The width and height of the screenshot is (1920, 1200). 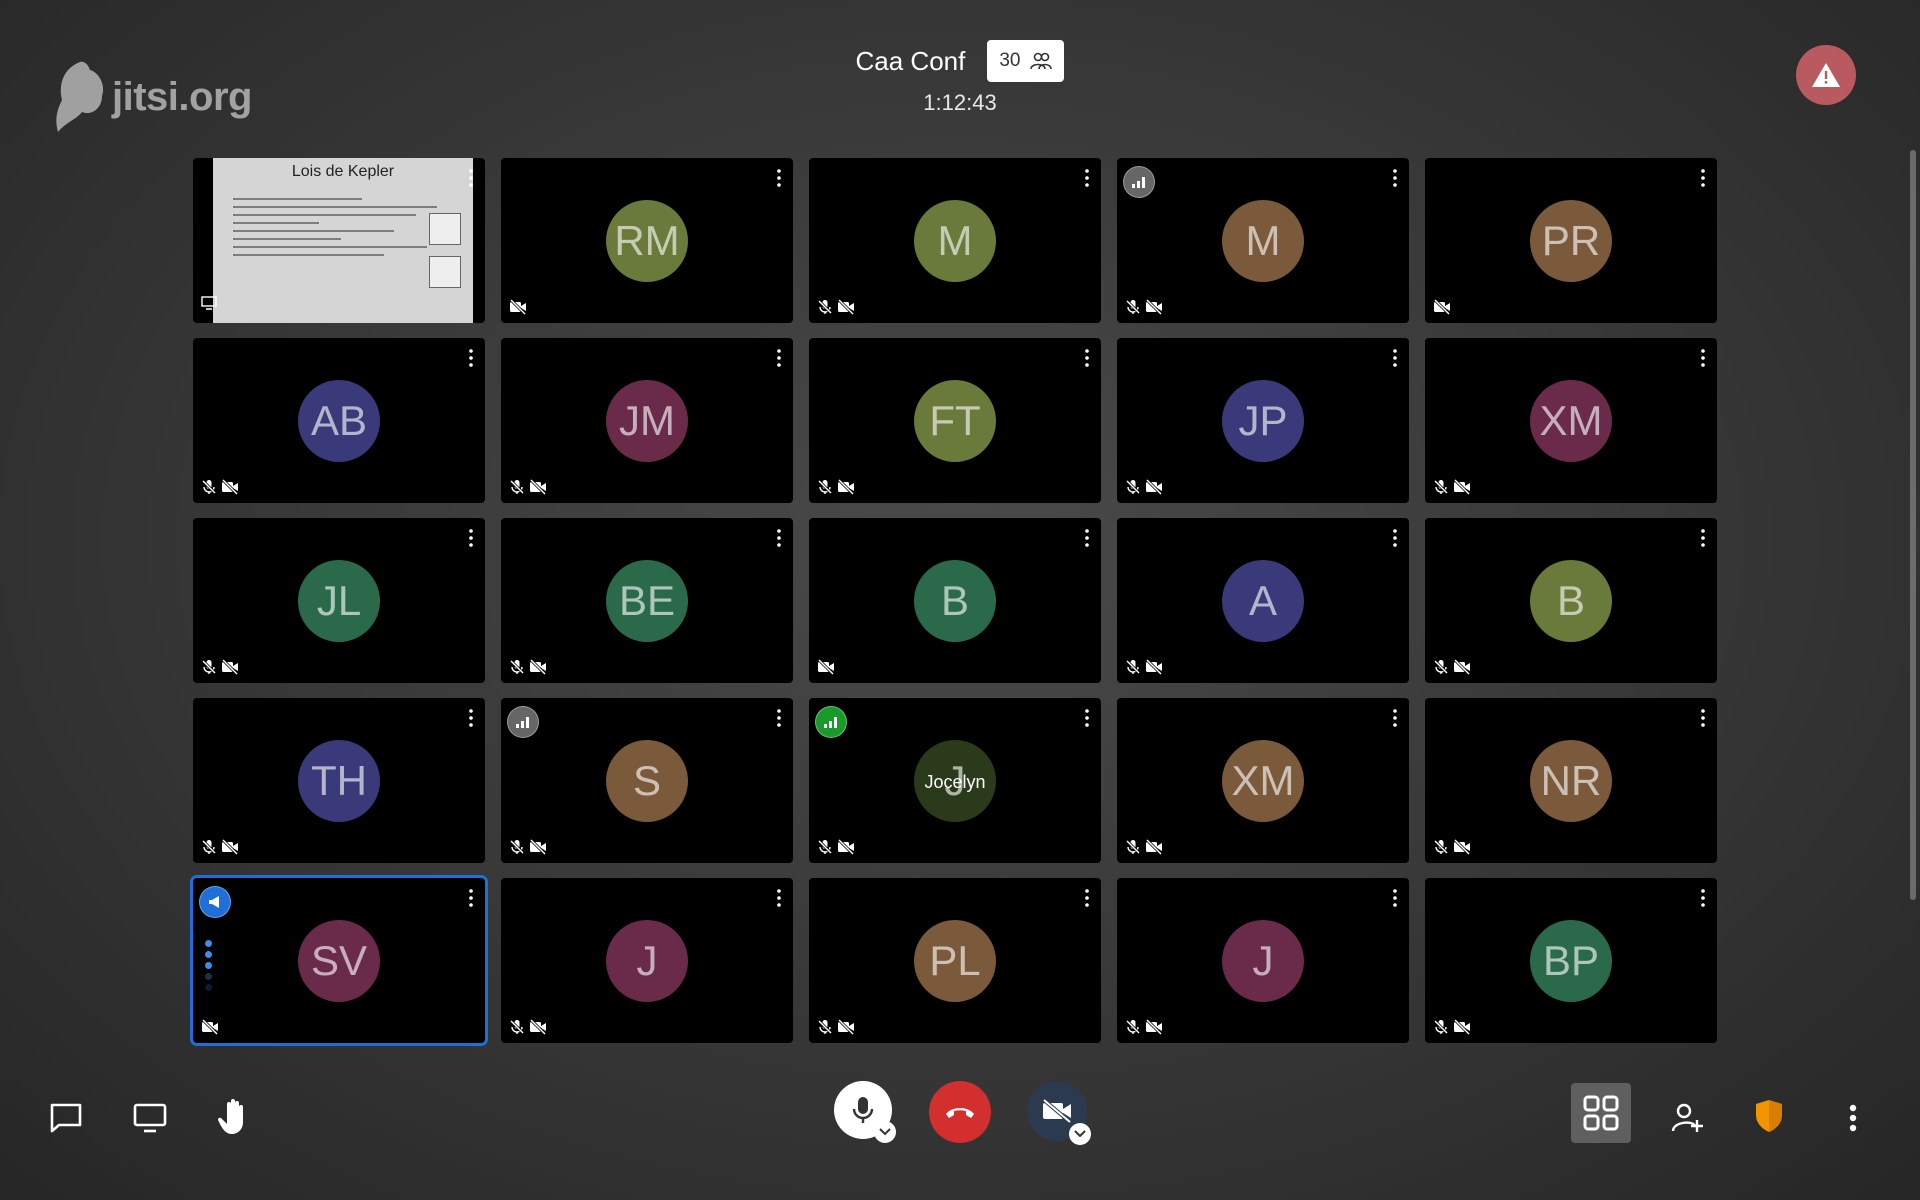 I want to click on megaphone-icon, so click(x=214, y=902).